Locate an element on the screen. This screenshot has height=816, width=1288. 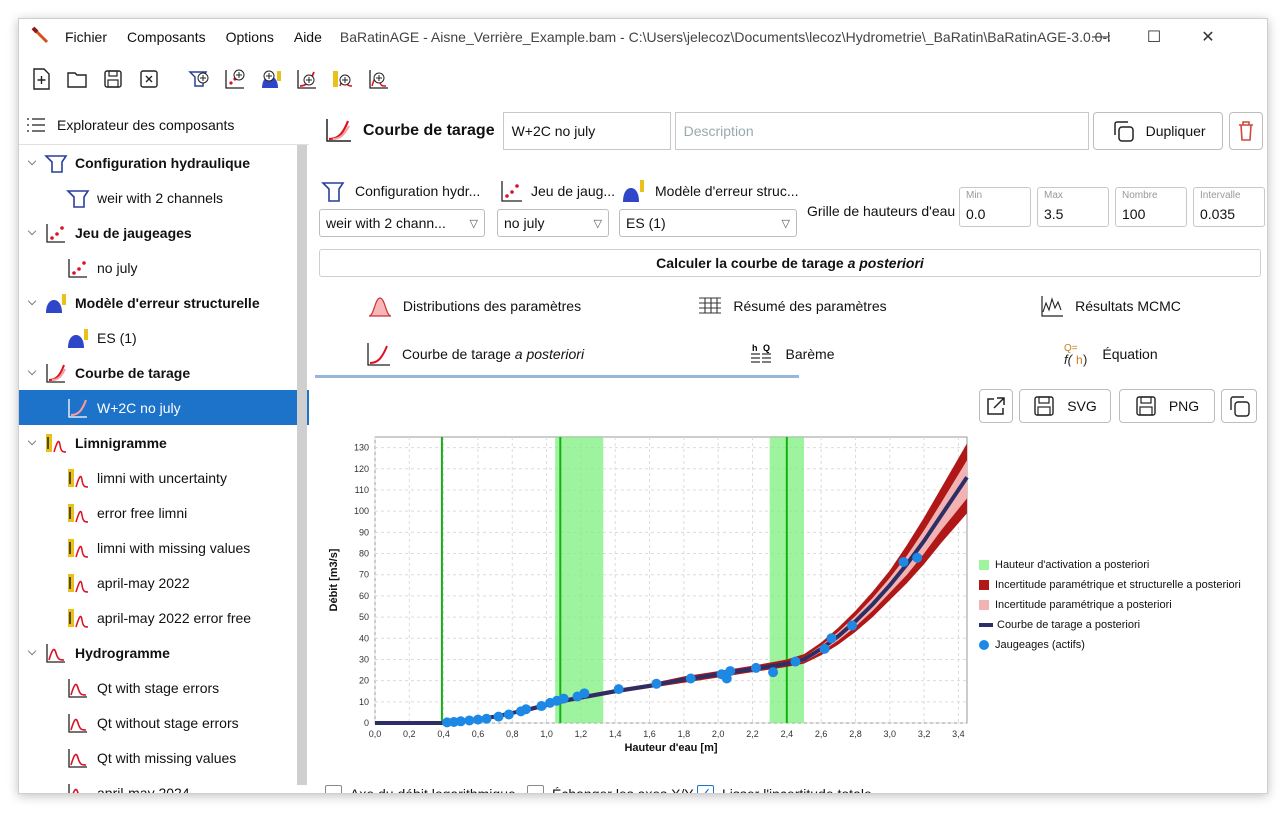
tree-item-limni-2: error free limni is located at coordinates (164, 512).